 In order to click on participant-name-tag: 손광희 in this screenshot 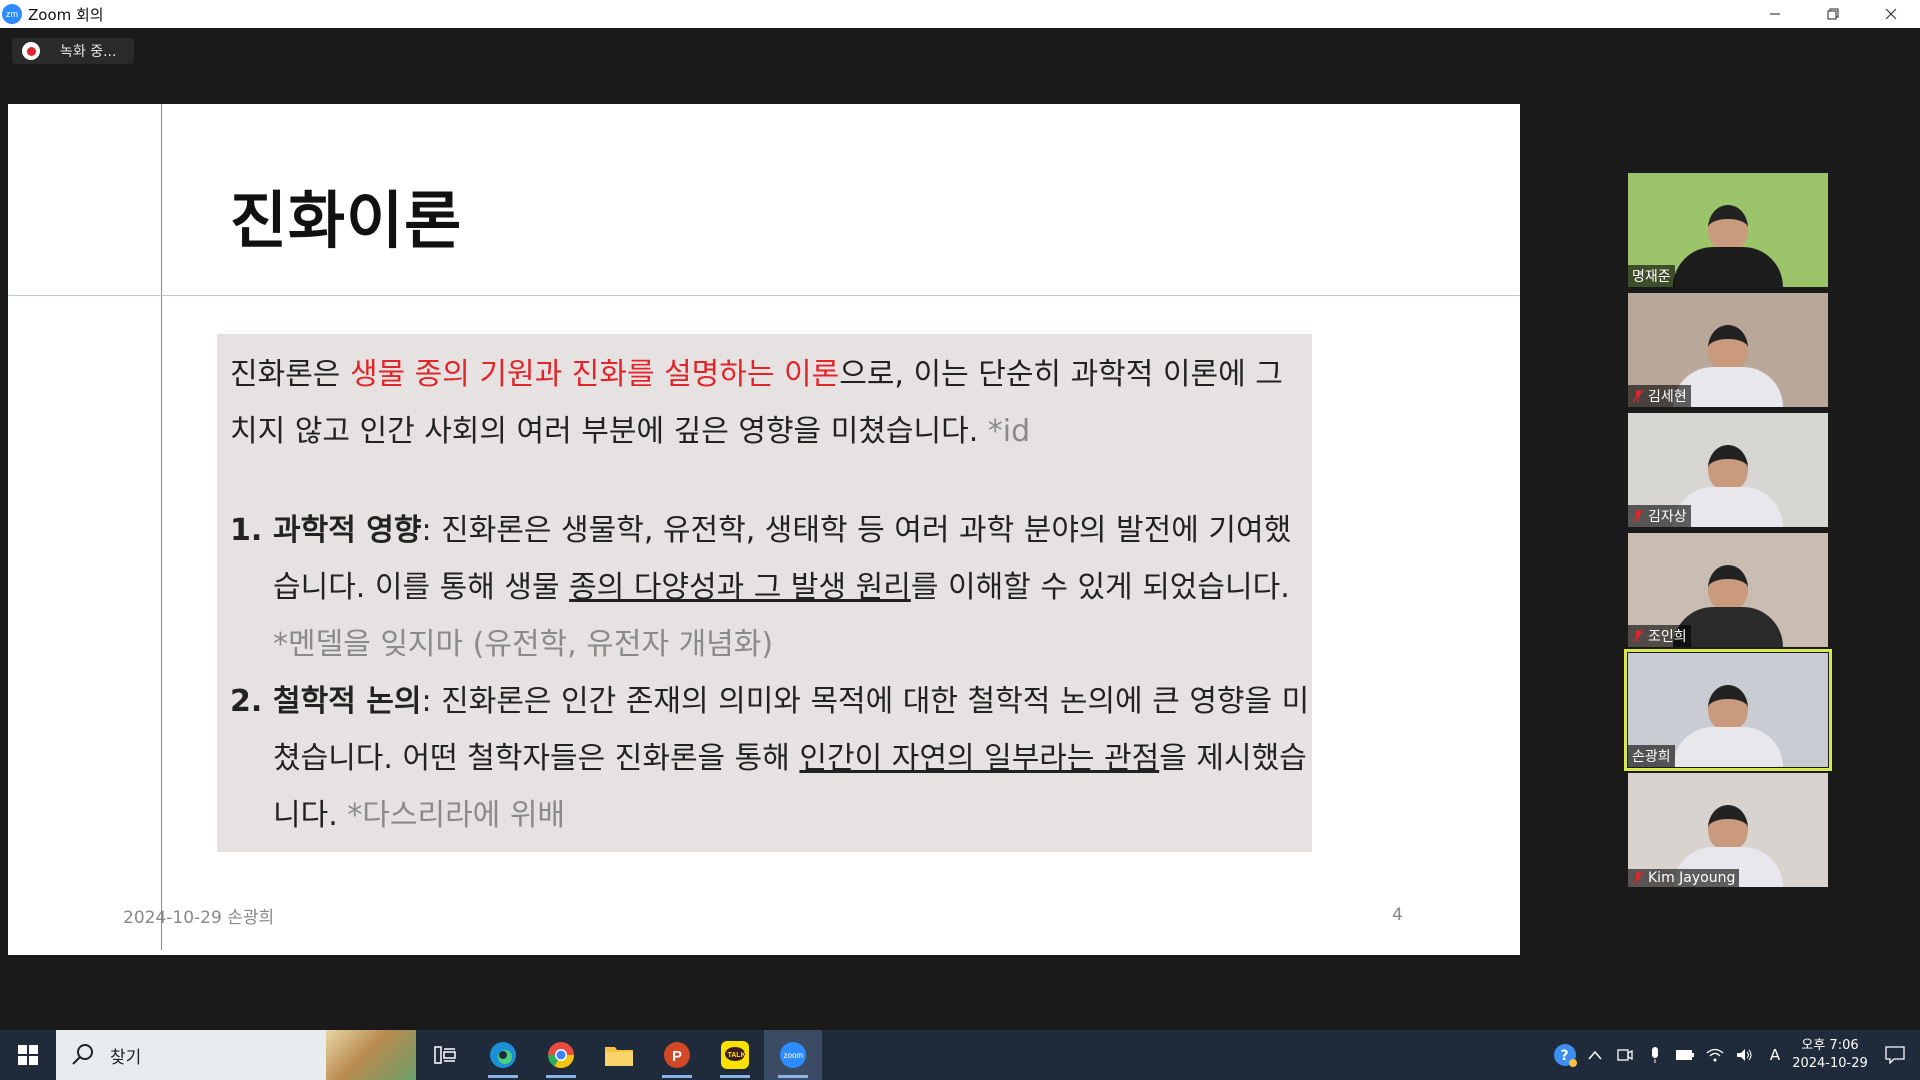, I will do `click(1651, 756)`.